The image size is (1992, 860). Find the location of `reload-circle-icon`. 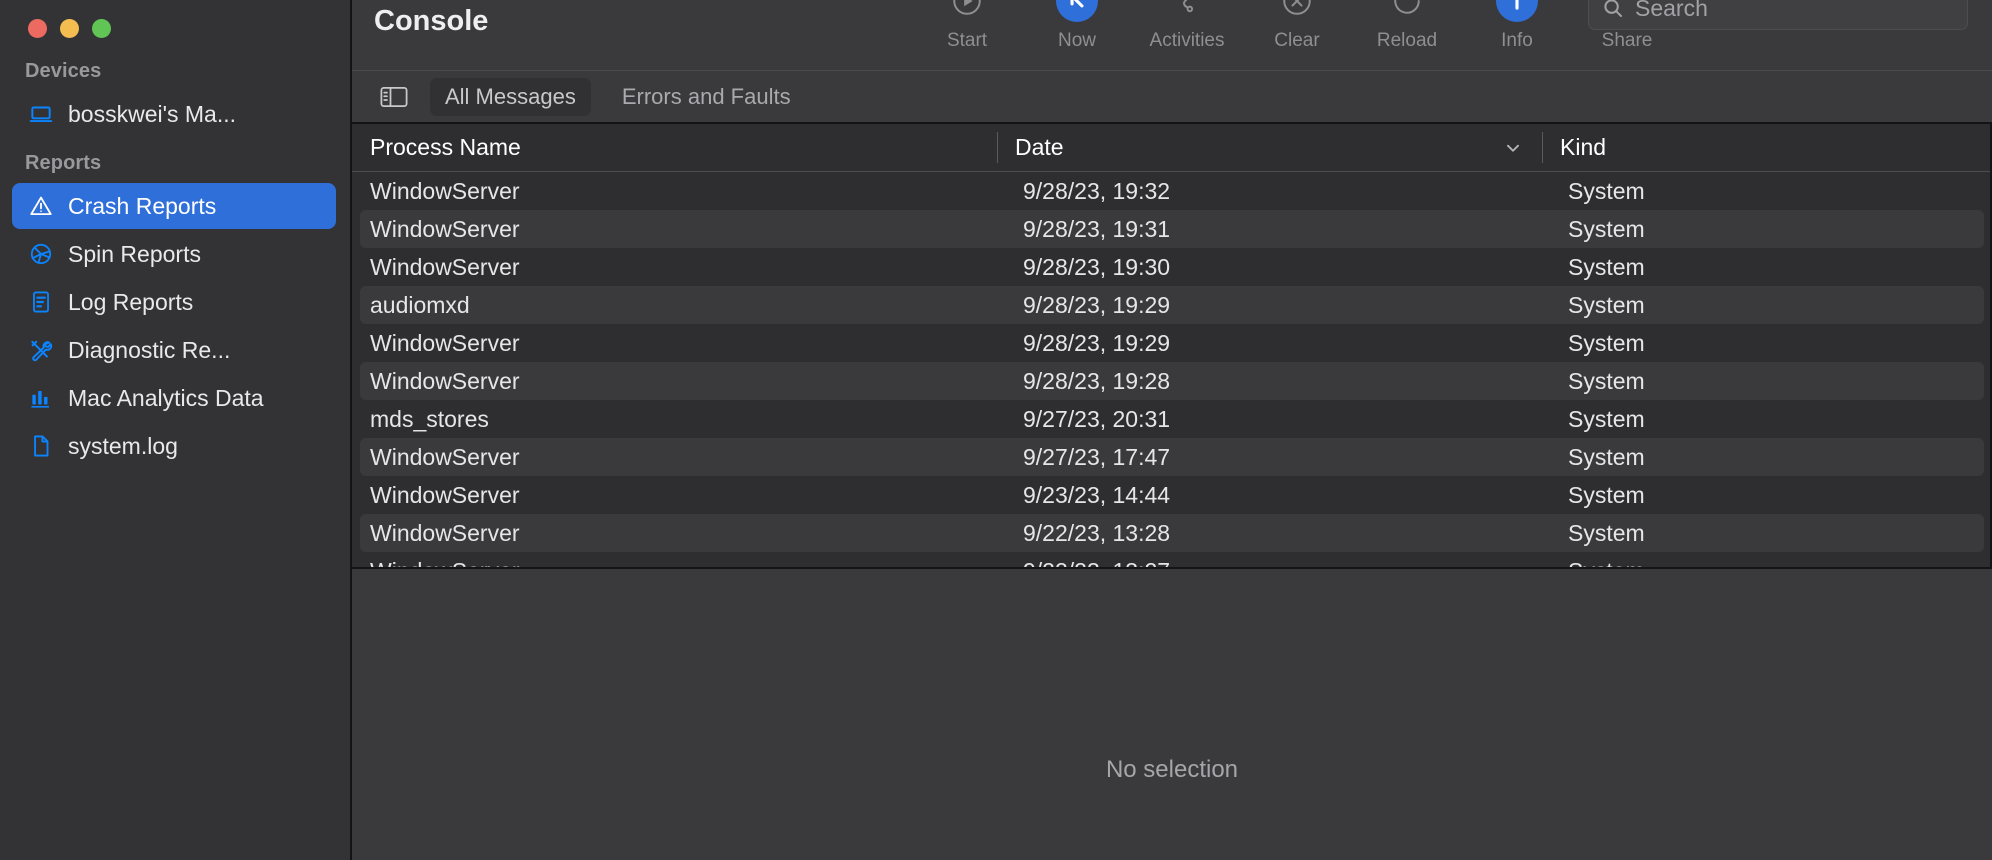

reload-circle-icon is located at coordinates (1407, 11).